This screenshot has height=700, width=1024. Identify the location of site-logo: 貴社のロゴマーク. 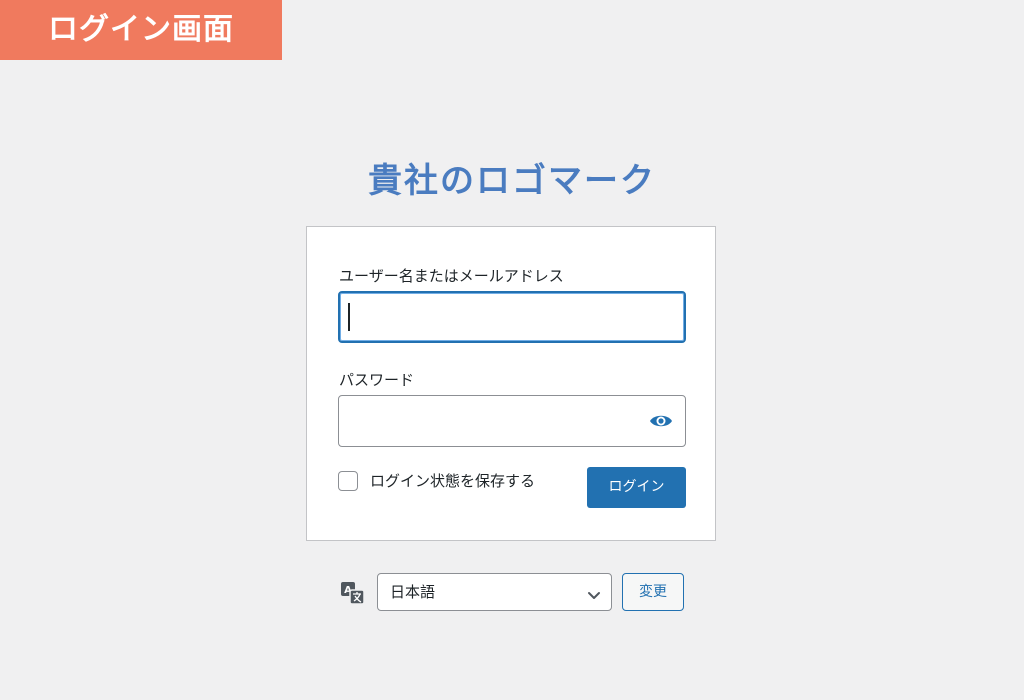
(512, 181).